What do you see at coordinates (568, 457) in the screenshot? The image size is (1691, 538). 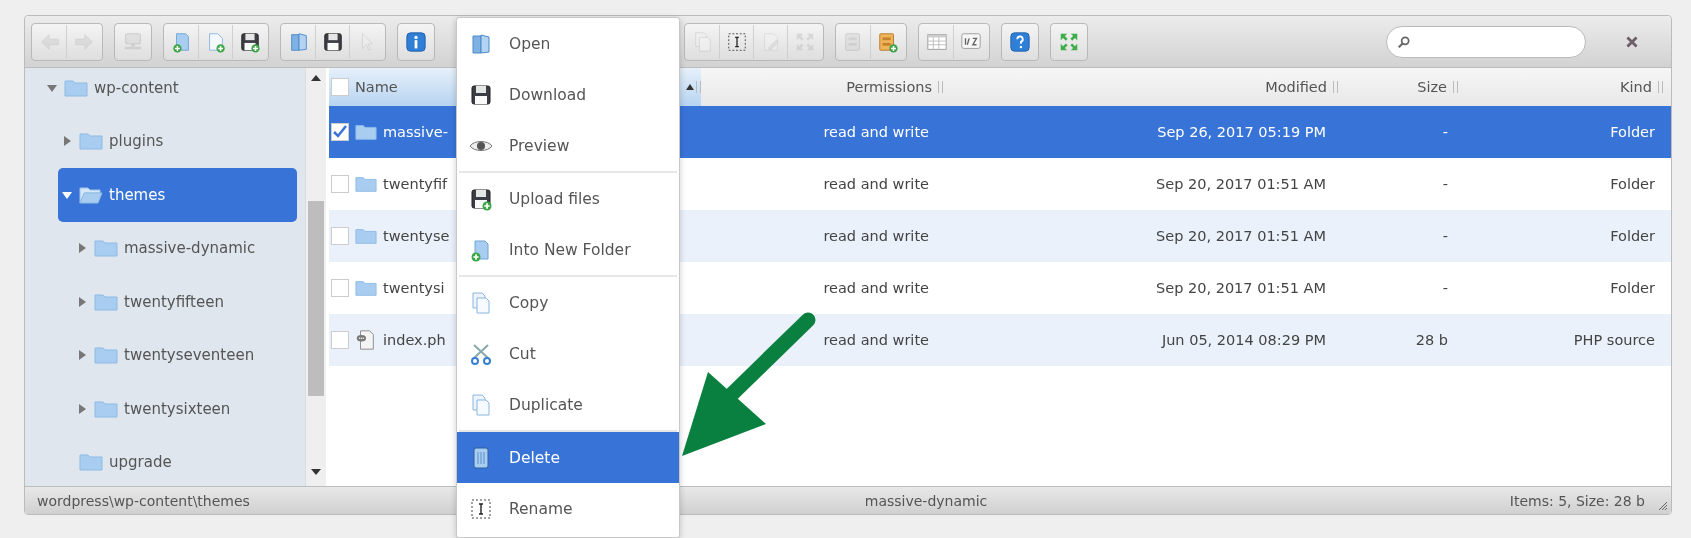 I see `menu-item: Delete` at bounding box center [568, 457].